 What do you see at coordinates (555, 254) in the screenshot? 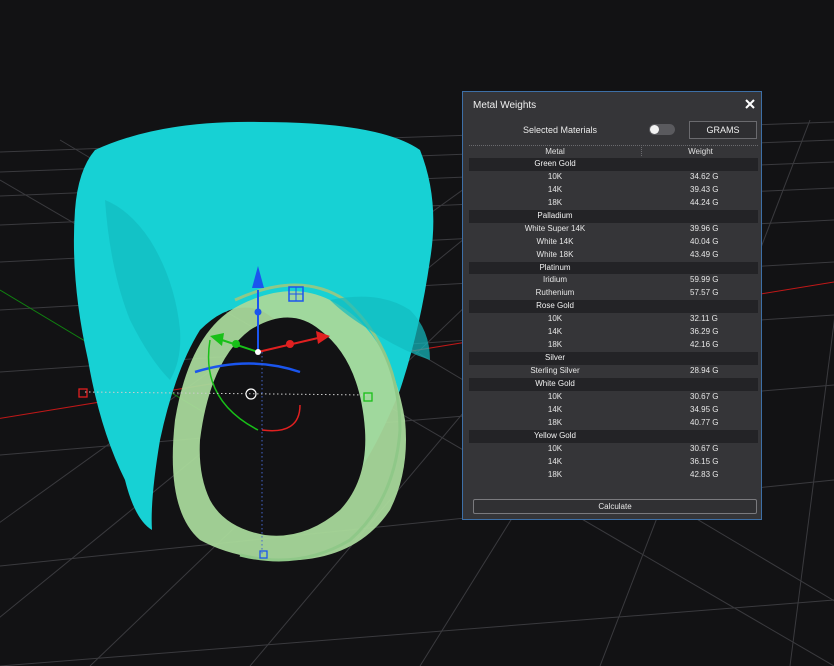
I see `metal-name: White 18K` at bounding box center [555, 254].